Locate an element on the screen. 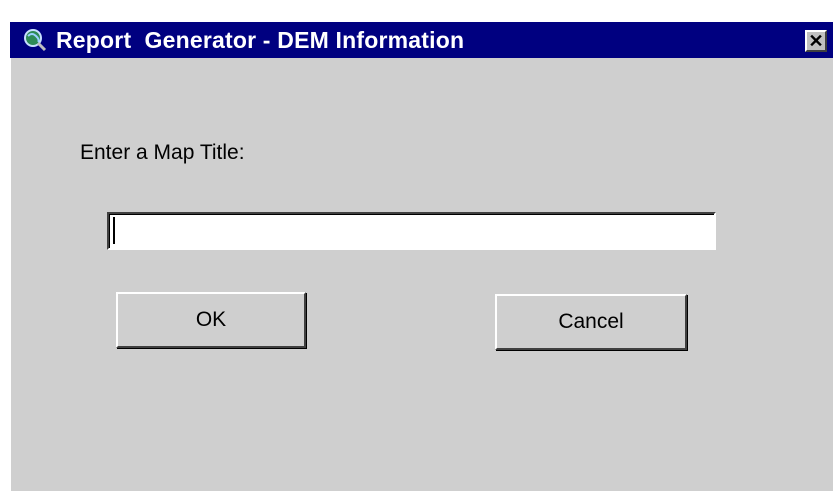 Image resolution: width=833 pixels, height=491 pixels. text-caret is located at coordinates (114, 230).